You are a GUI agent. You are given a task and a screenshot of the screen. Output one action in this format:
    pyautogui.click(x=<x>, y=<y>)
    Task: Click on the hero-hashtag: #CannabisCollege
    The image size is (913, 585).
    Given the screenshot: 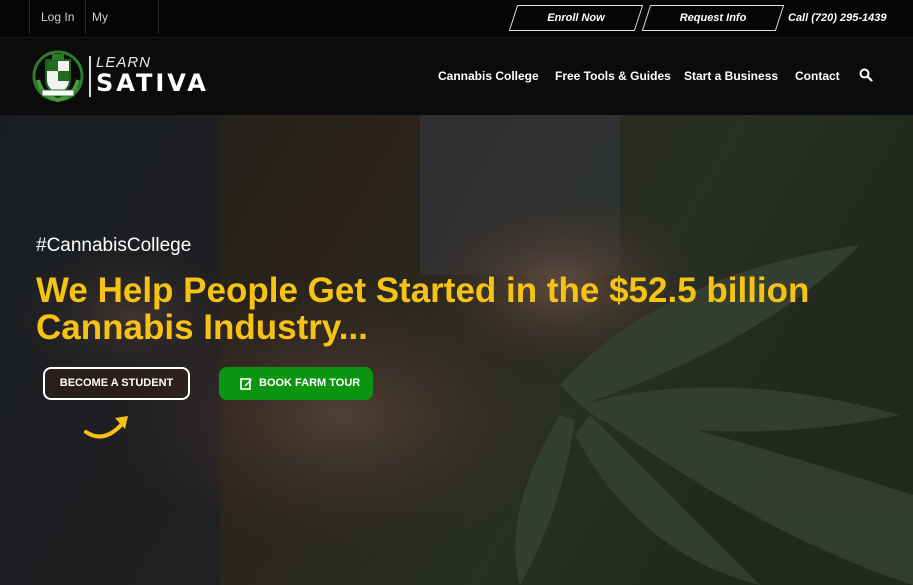 What is the action you would take?
    pyautogui.click(x=114, y=245)
    